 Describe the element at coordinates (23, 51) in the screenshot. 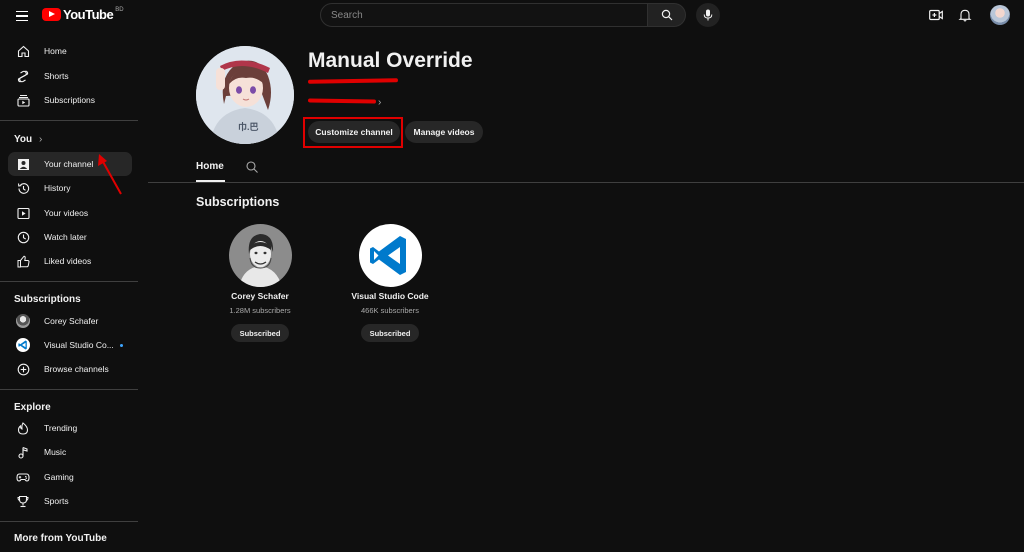

I see `home-icon` at that location.